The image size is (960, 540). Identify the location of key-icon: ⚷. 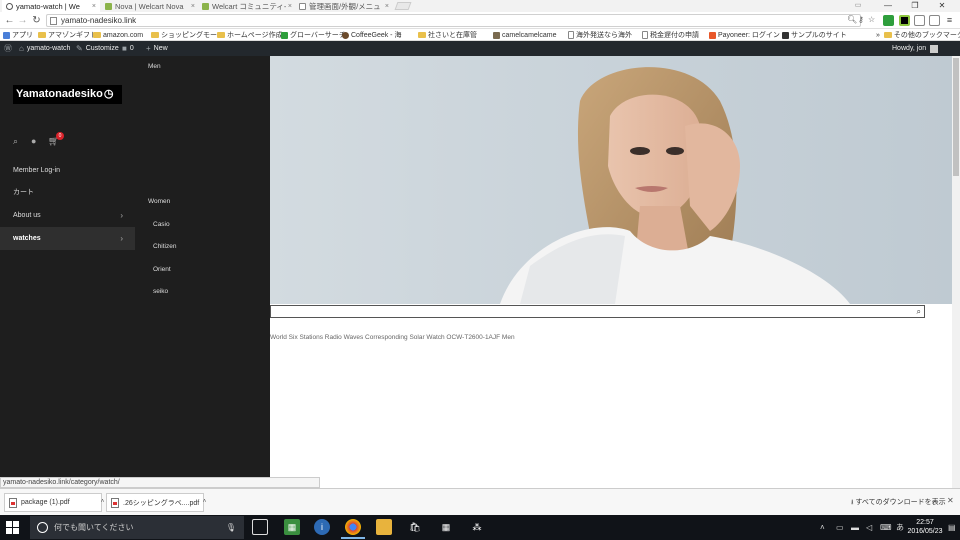
(861, 19).